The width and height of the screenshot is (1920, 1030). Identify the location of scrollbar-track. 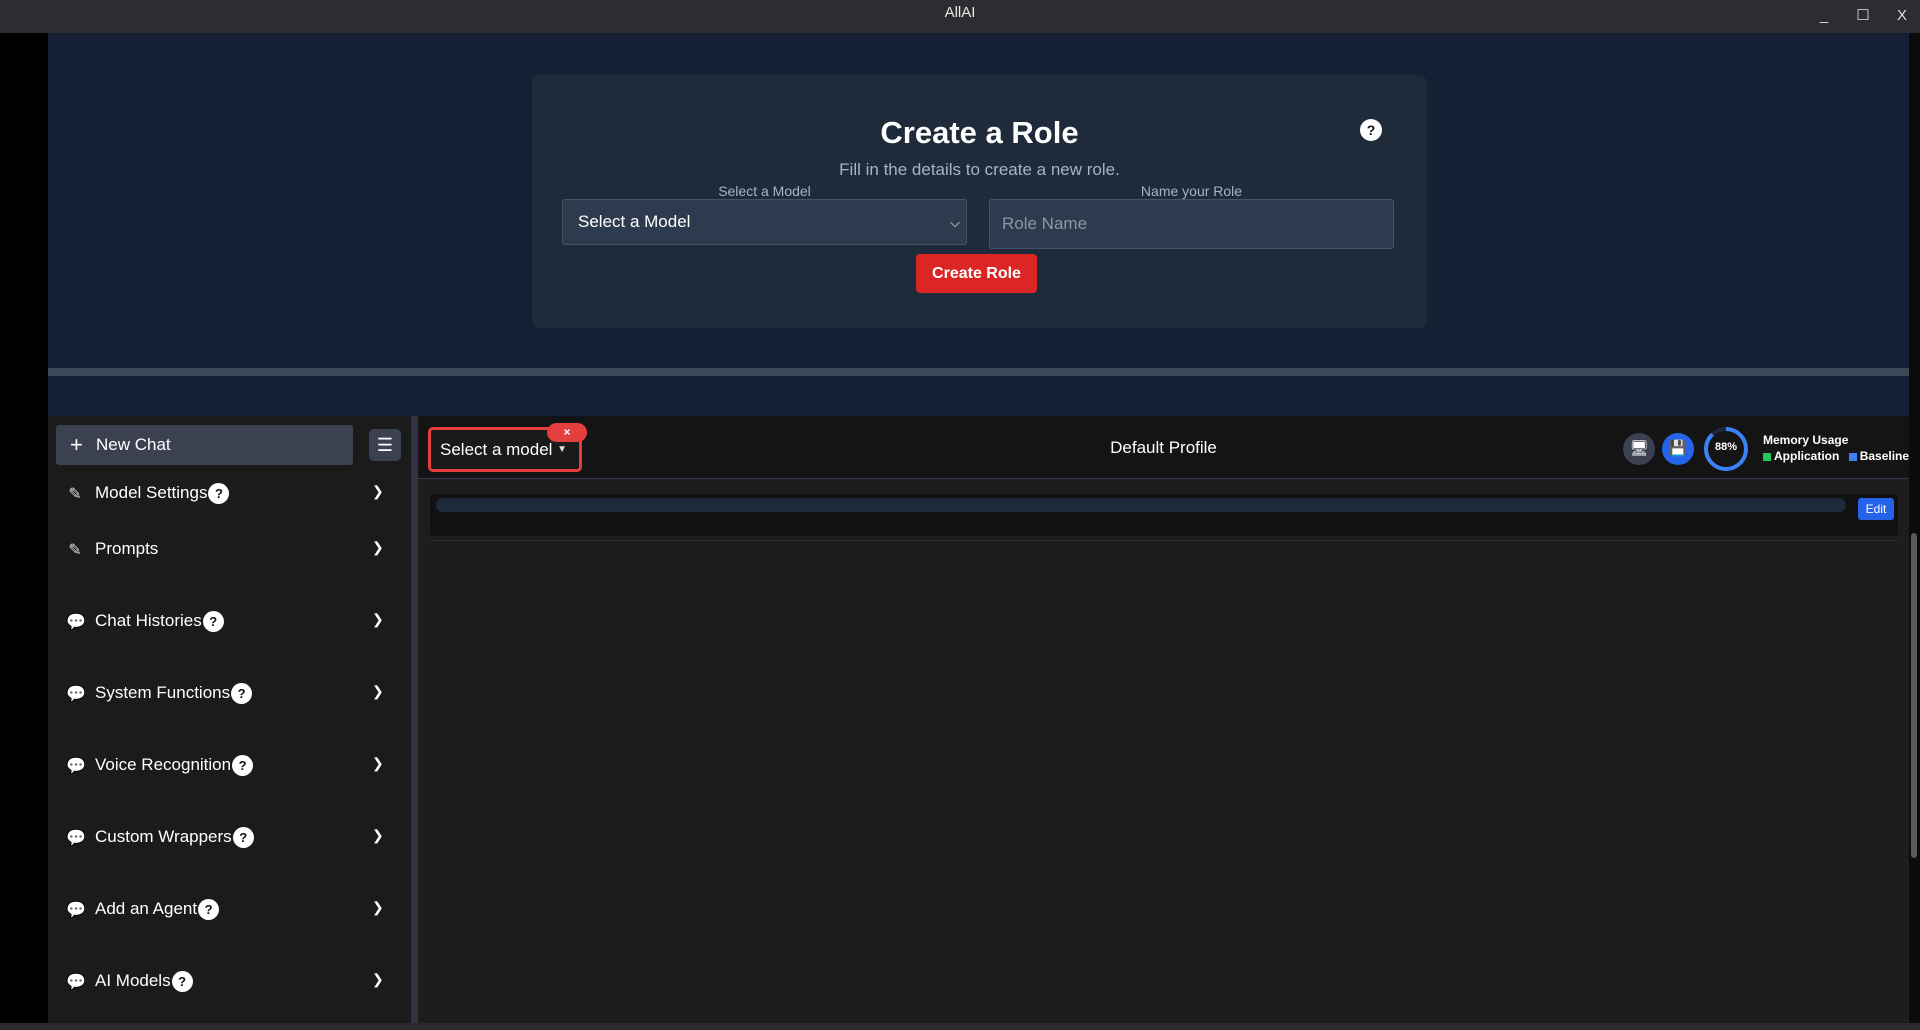
(1914, 531).